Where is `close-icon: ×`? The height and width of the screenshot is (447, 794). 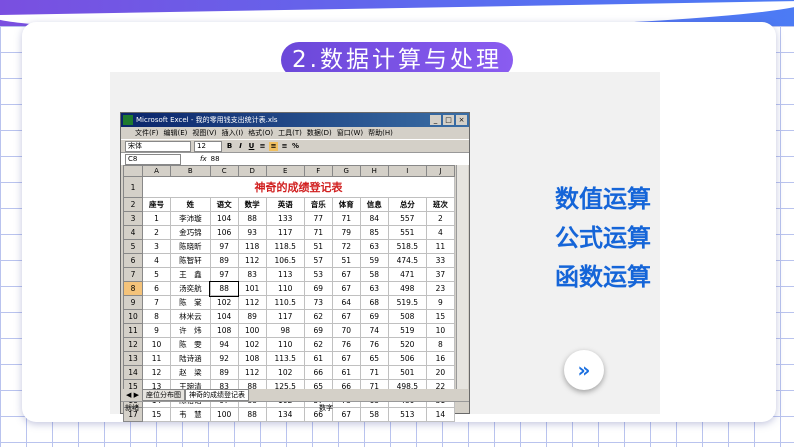
close-icon: × is located at coordinates (461, 120).